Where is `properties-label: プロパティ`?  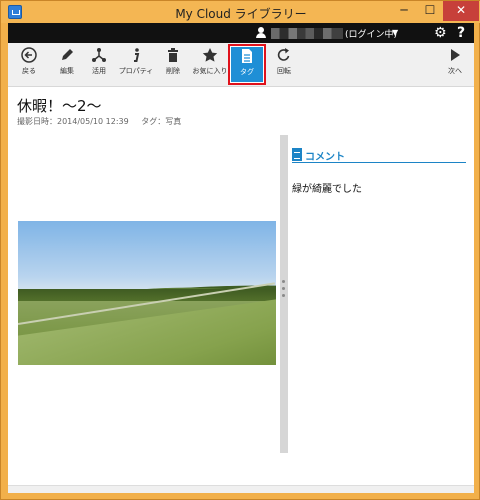
properties-label: プロパティ is located at coordinates (136, 71).